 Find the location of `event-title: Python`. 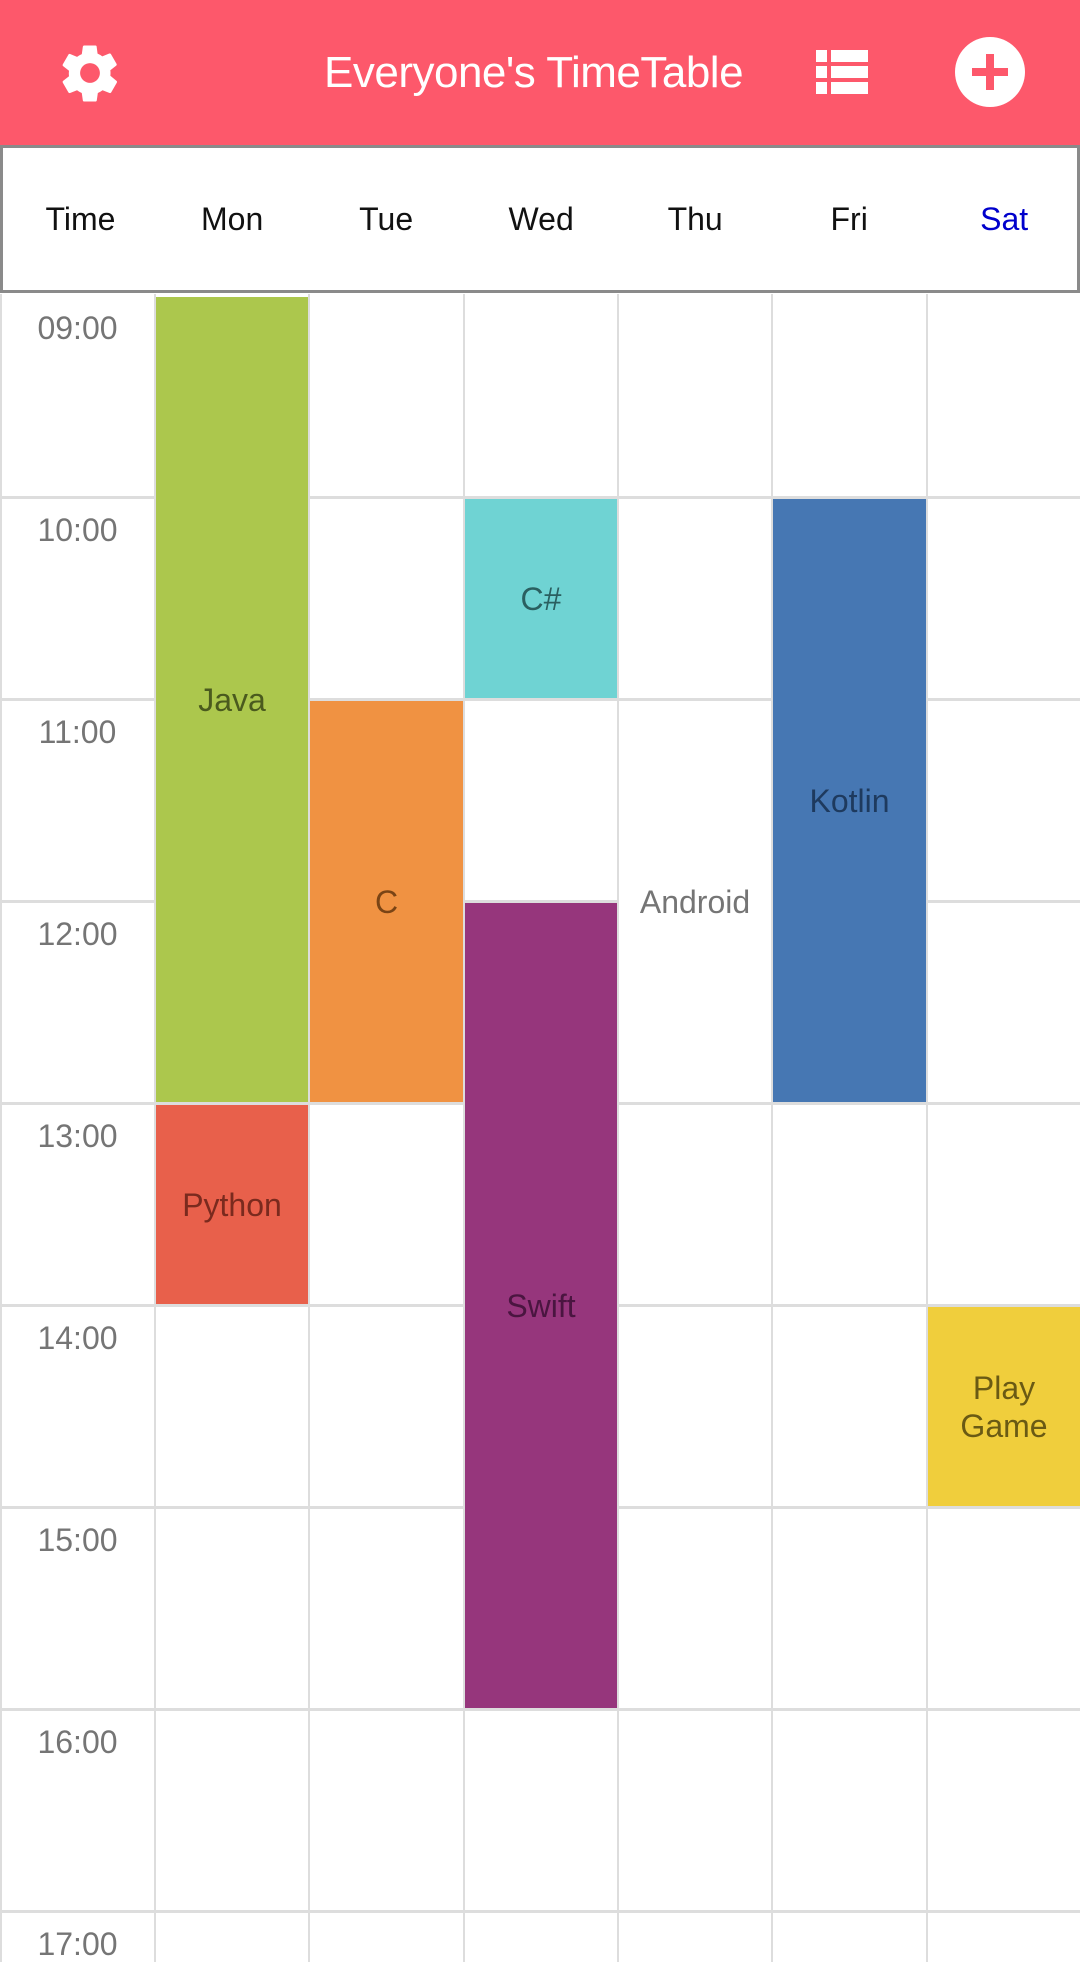

event-title: Python is located at coordinates (232, 1204).